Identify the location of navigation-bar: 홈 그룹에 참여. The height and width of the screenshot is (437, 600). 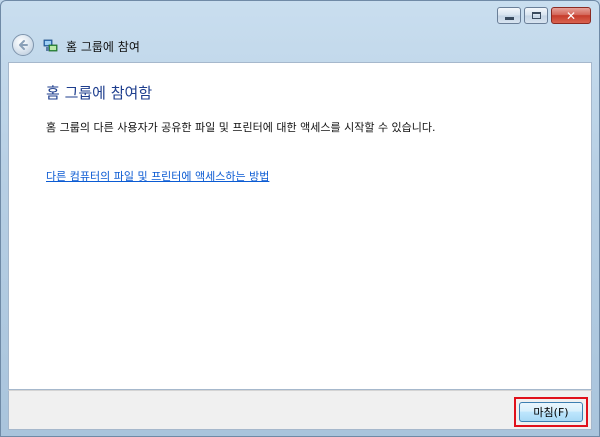
(300, 46).